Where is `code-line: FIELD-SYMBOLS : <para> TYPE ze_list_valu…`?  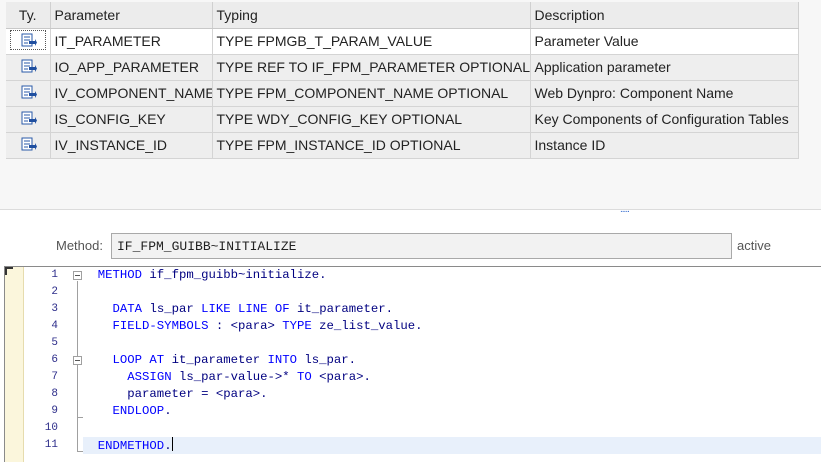 code-line: FIELD-SYMBOLS : <para> TYPE ze_list_valu… is located at coordinates (452, 326).